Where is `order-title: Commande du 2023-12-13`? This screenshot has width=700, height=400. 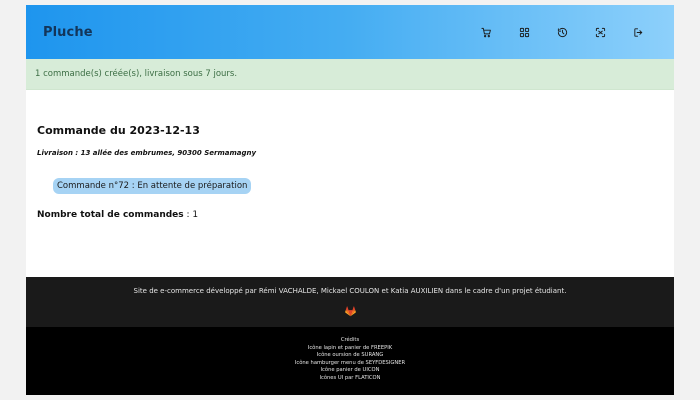
order-title: Commande du 2023-12-13 is located at coordinates (118, 130).